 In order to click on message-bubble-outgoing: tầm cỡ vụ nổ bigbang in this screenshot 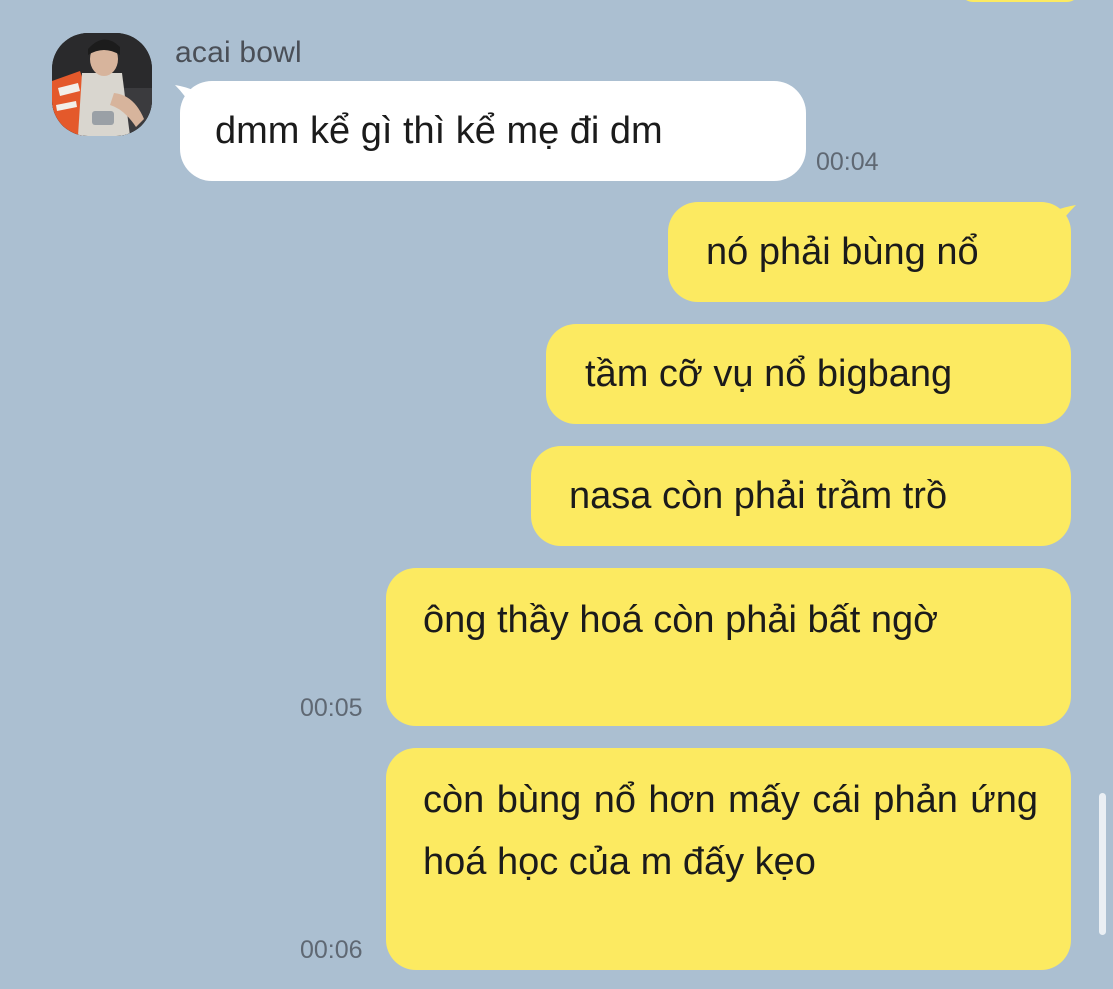, I will do `click(808, 374)`.